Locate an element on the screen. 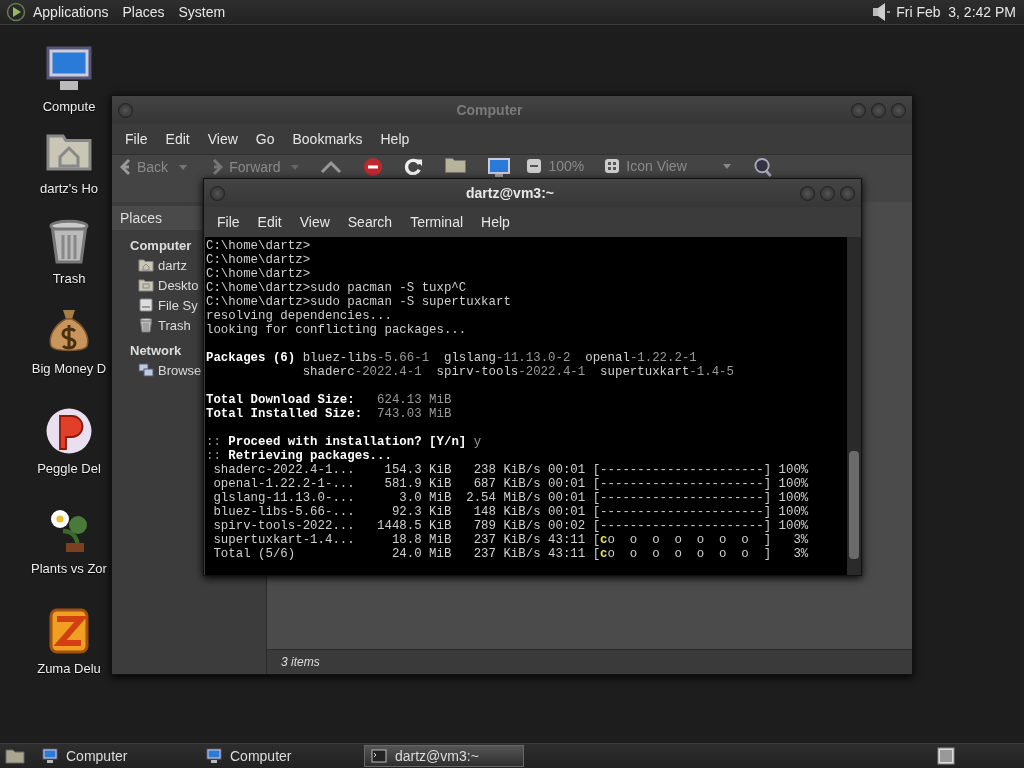 The width and height of the screenshot is (1024, 768). status-text: 3 items is located at coordinates (589, 661).